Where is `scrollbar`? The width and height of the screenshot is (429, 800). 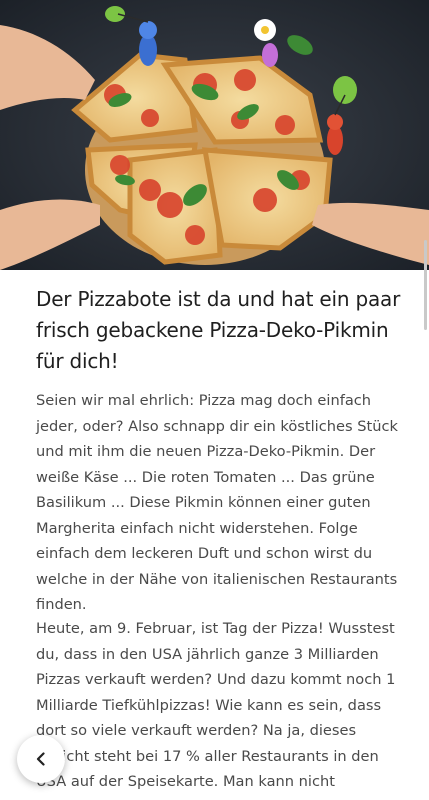
scrollbar is located at coordinates (425, 285).